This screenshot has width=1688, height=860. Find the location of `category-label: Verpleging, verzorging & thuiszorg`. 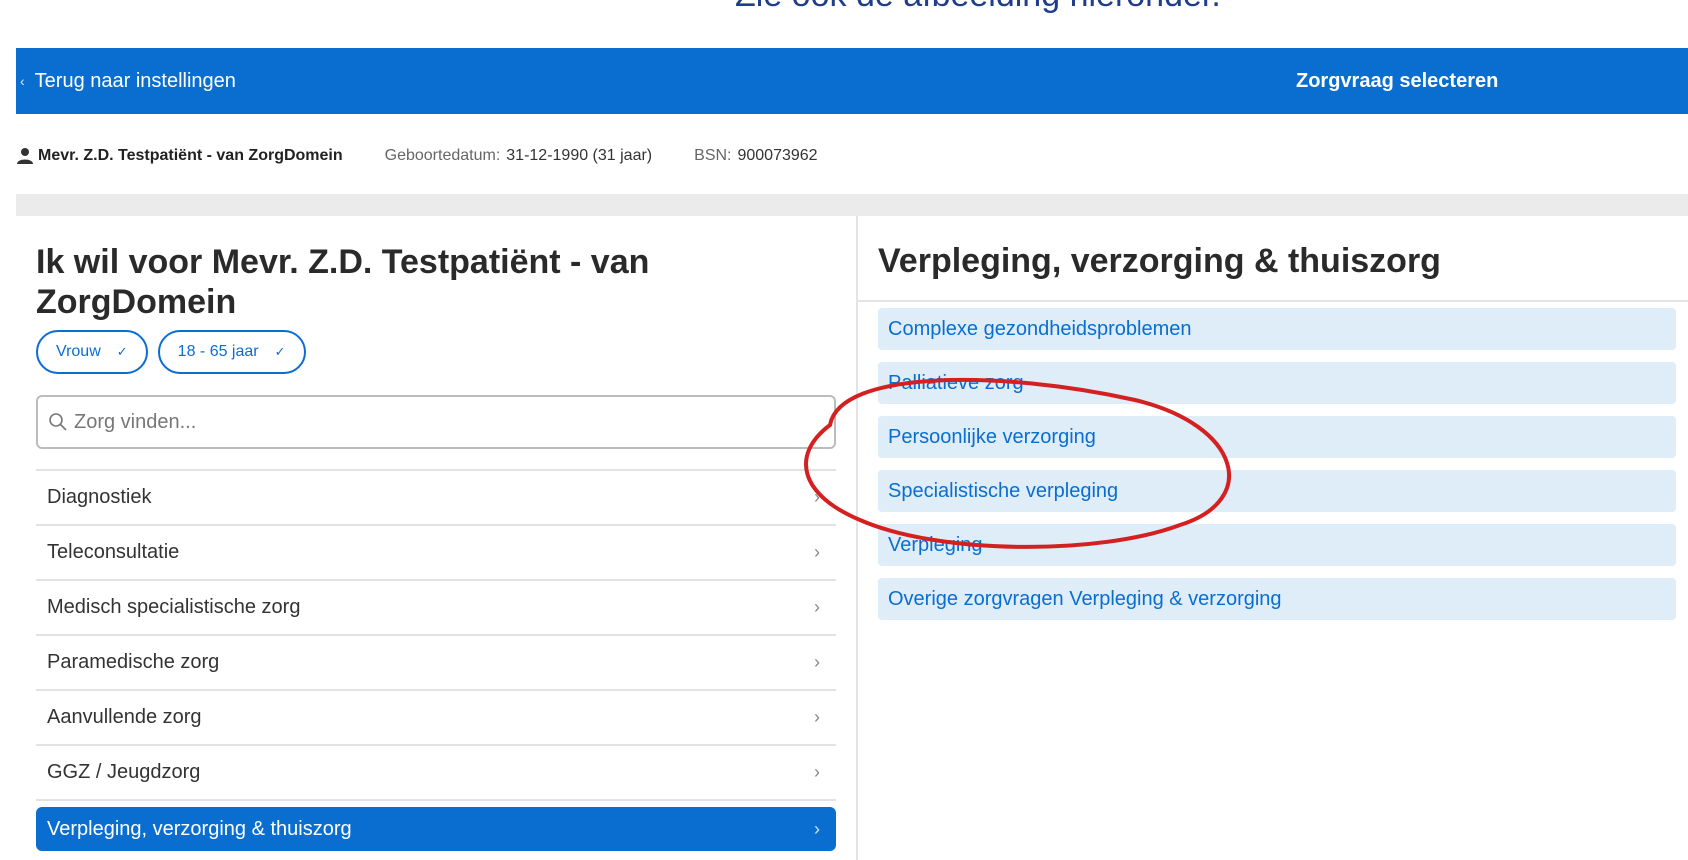

category-label: Verpleging, verzorging & thuiszorg is located at coordinates (199, 828).